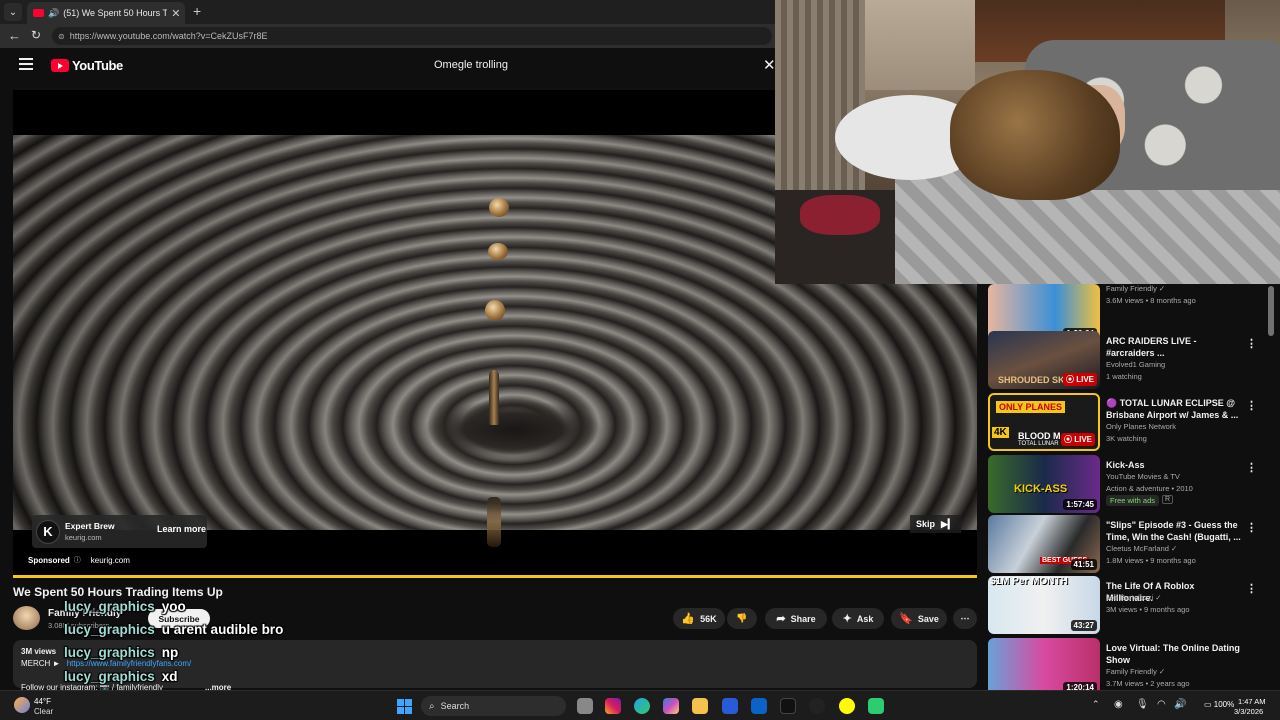 The height and width of the screenshot is (720, 1280). Describe the element at coordinates (90, 526) in the screenshot. I see `advertiser-name: Expert Brew` at that location.